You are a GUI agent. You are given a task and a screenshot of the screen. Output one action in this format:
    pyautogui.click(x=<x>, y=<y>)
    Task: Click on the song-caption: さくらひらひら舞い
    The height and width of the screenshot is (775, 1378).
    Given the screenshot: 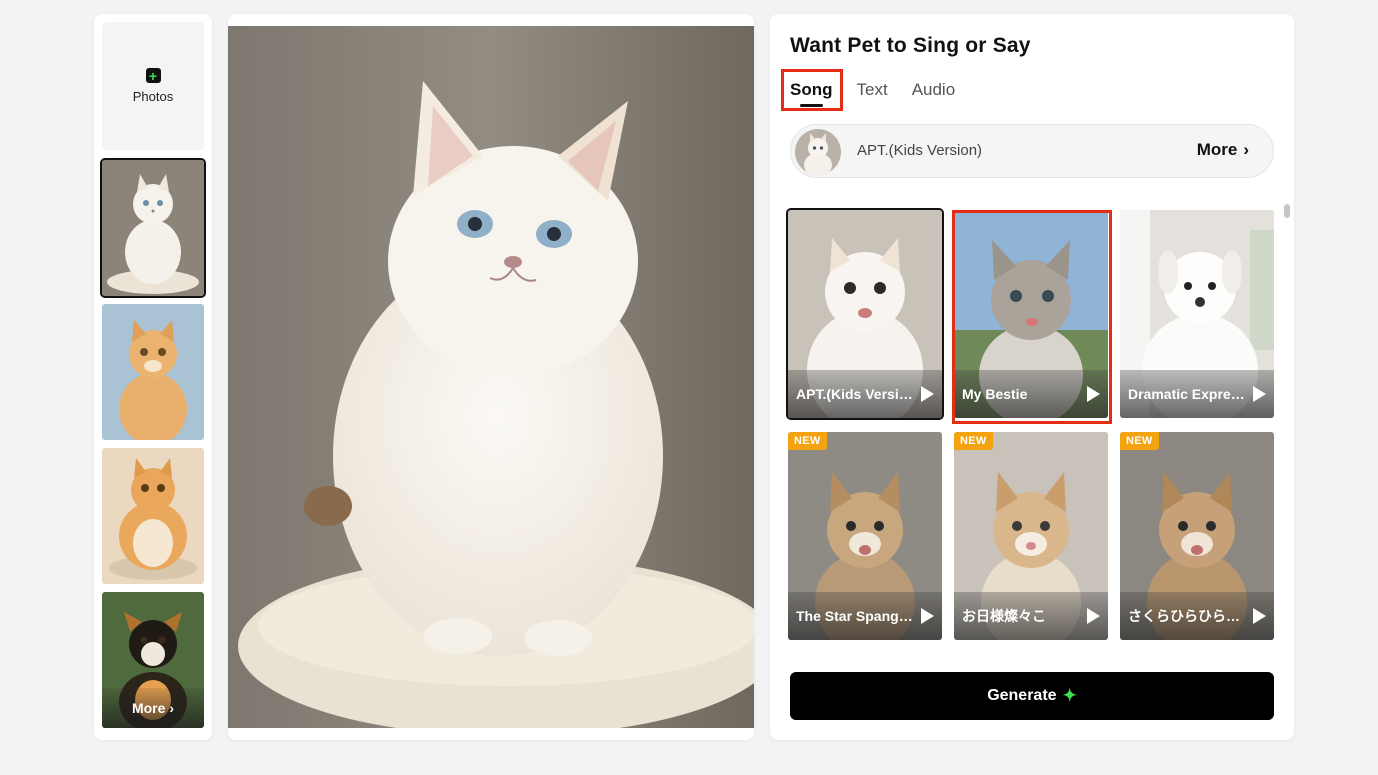 What is the action you would take?
    pyautogui.click(x=1197, y=616)
    